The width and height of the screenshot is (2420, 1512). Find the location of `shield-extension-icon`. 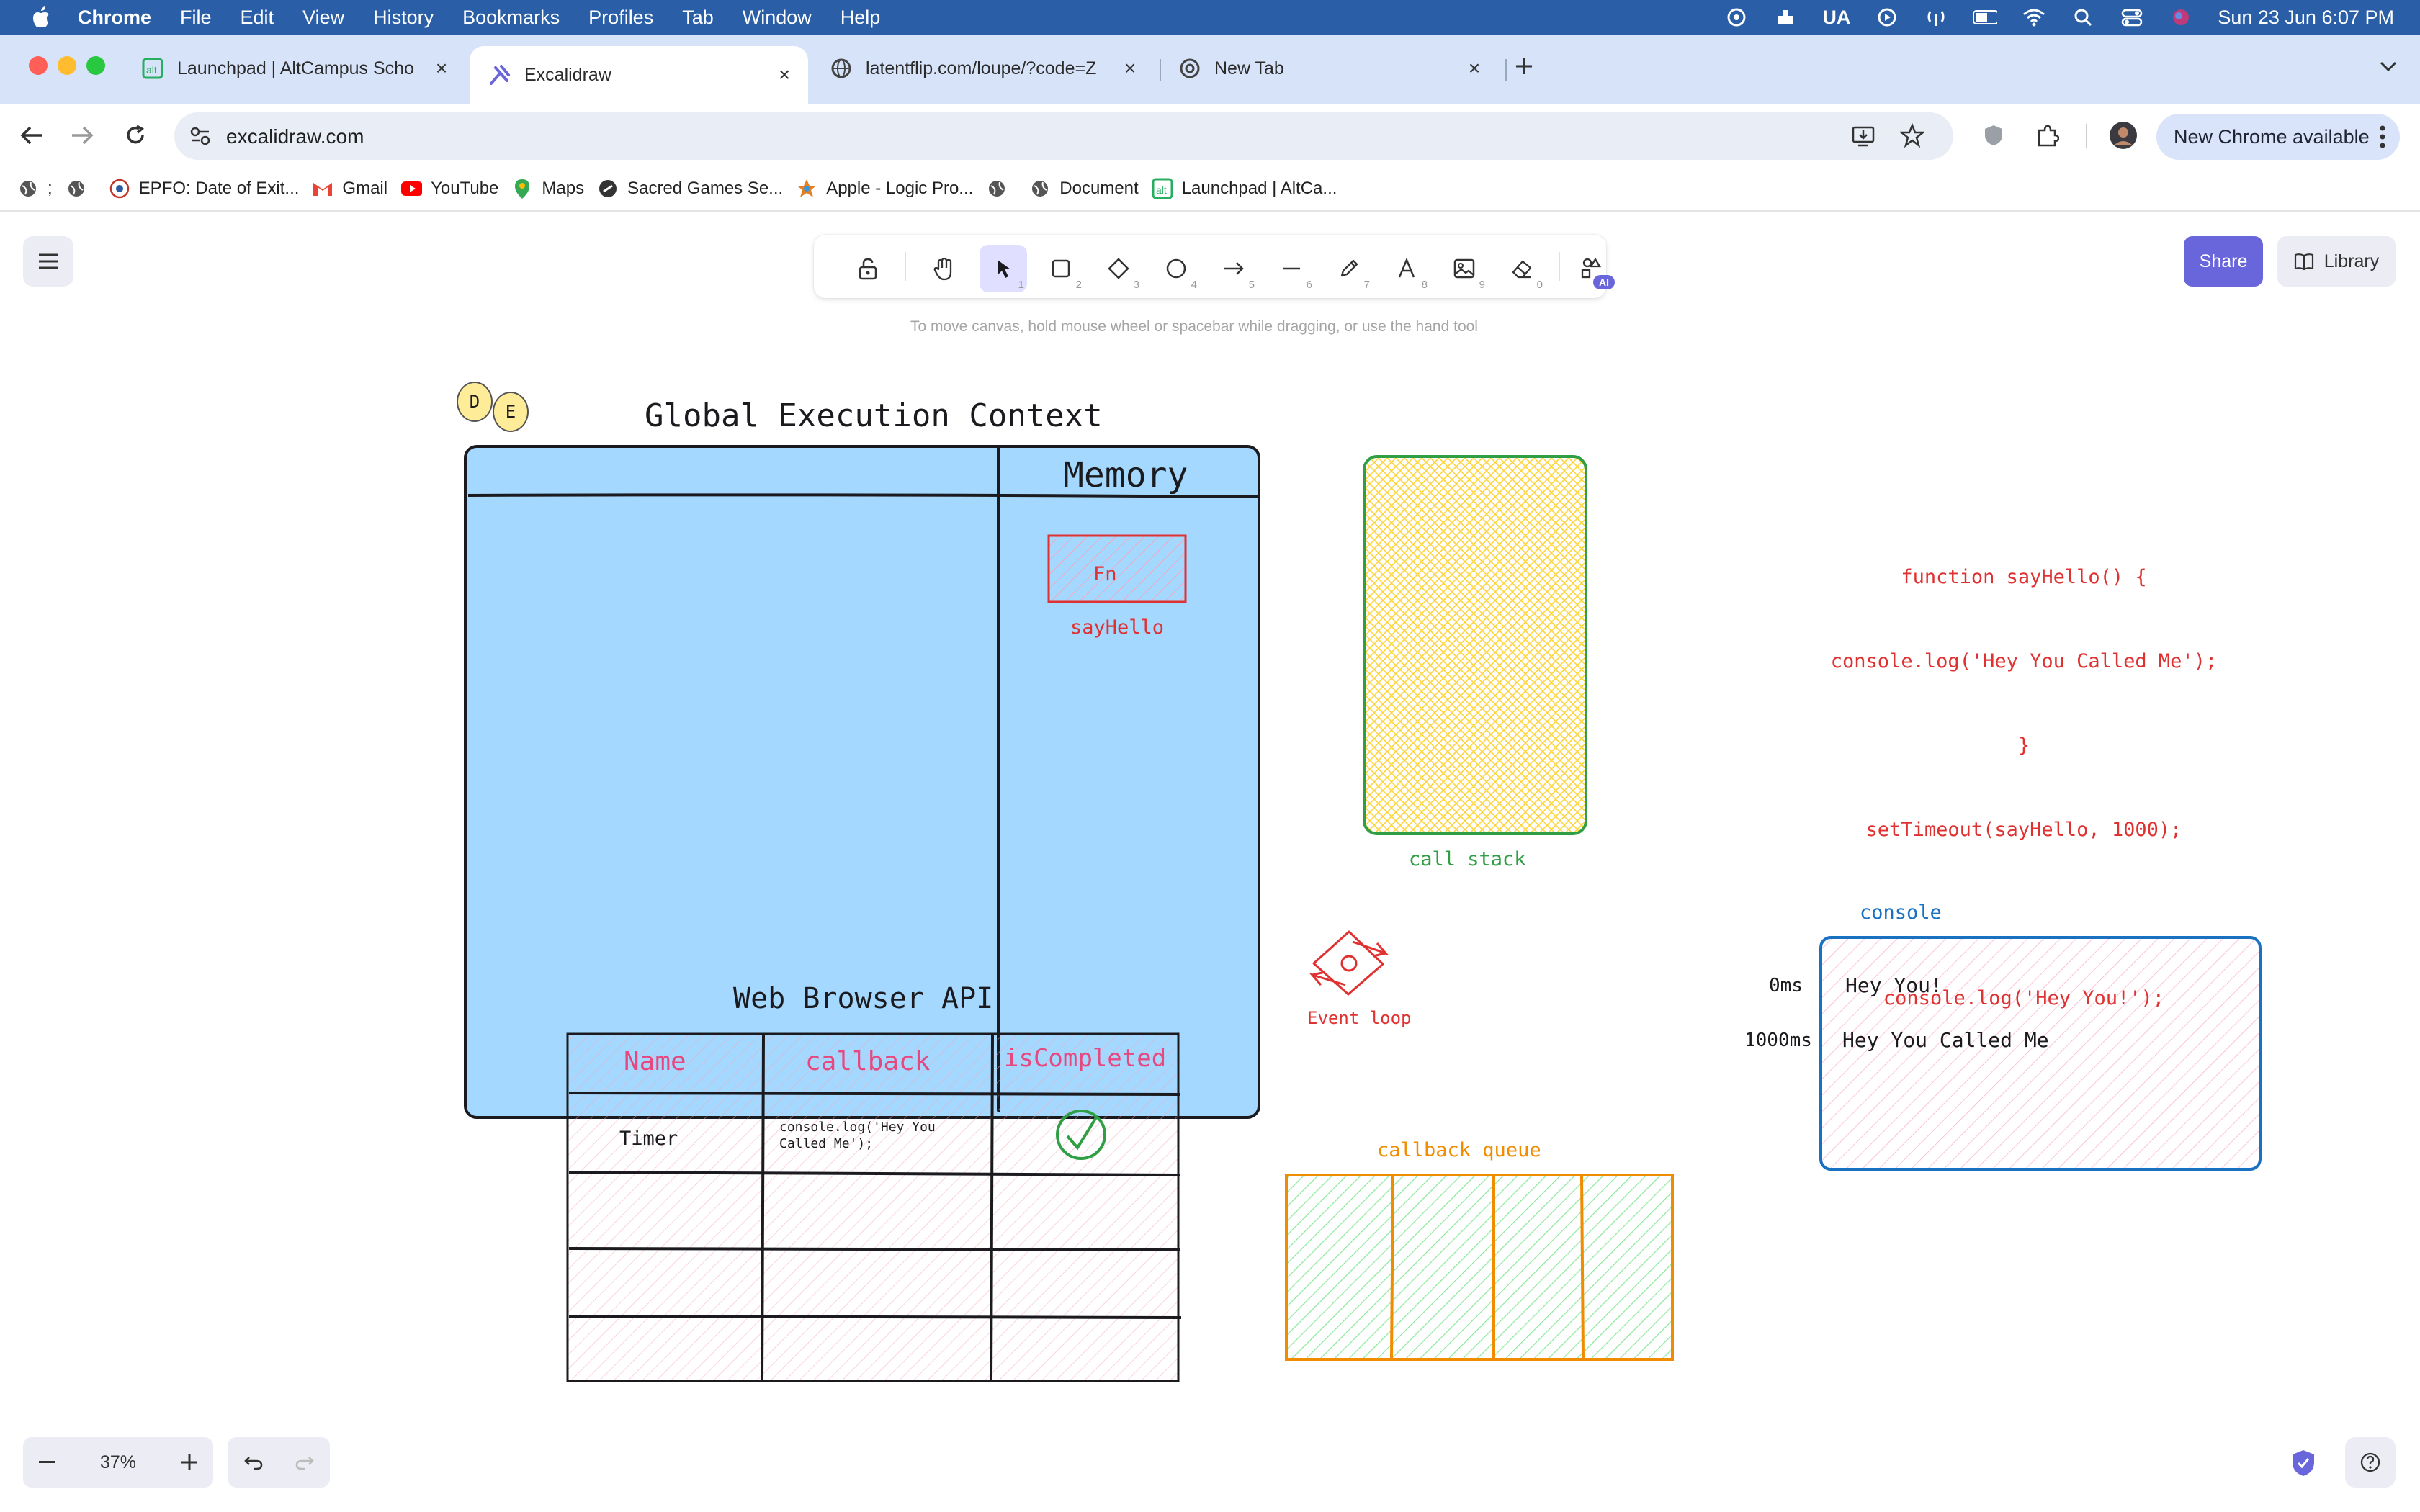

shield-extension-icon is located at coordinates (1993, 135).